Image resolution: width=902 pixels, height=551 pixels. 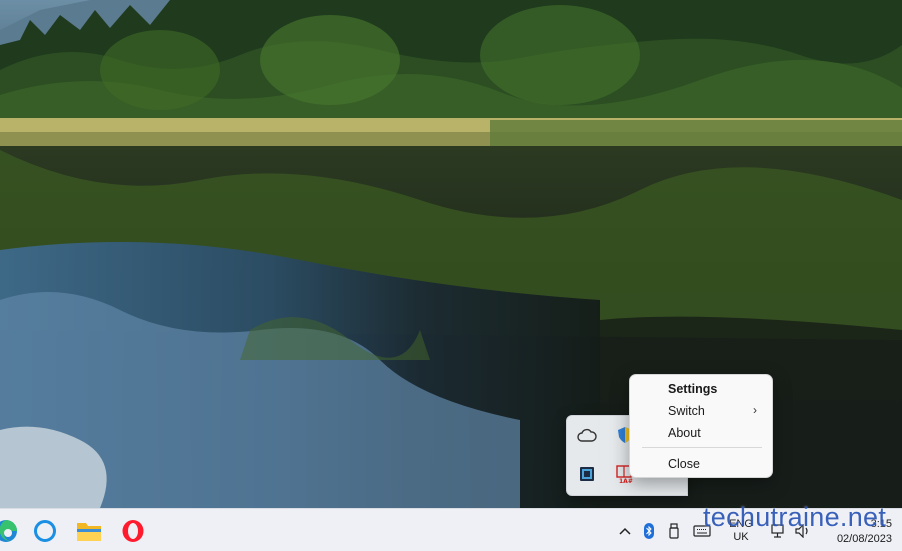 I want to click on show-hidden-icons-chevron, so click(x=625, y=531).